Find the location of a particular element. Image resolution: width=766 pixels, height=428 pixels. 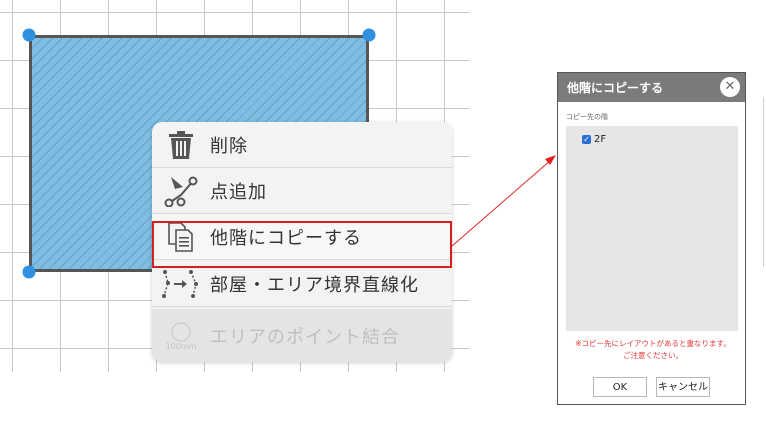

menu-item-delete: 削除 is located at coordinates (302, 145).